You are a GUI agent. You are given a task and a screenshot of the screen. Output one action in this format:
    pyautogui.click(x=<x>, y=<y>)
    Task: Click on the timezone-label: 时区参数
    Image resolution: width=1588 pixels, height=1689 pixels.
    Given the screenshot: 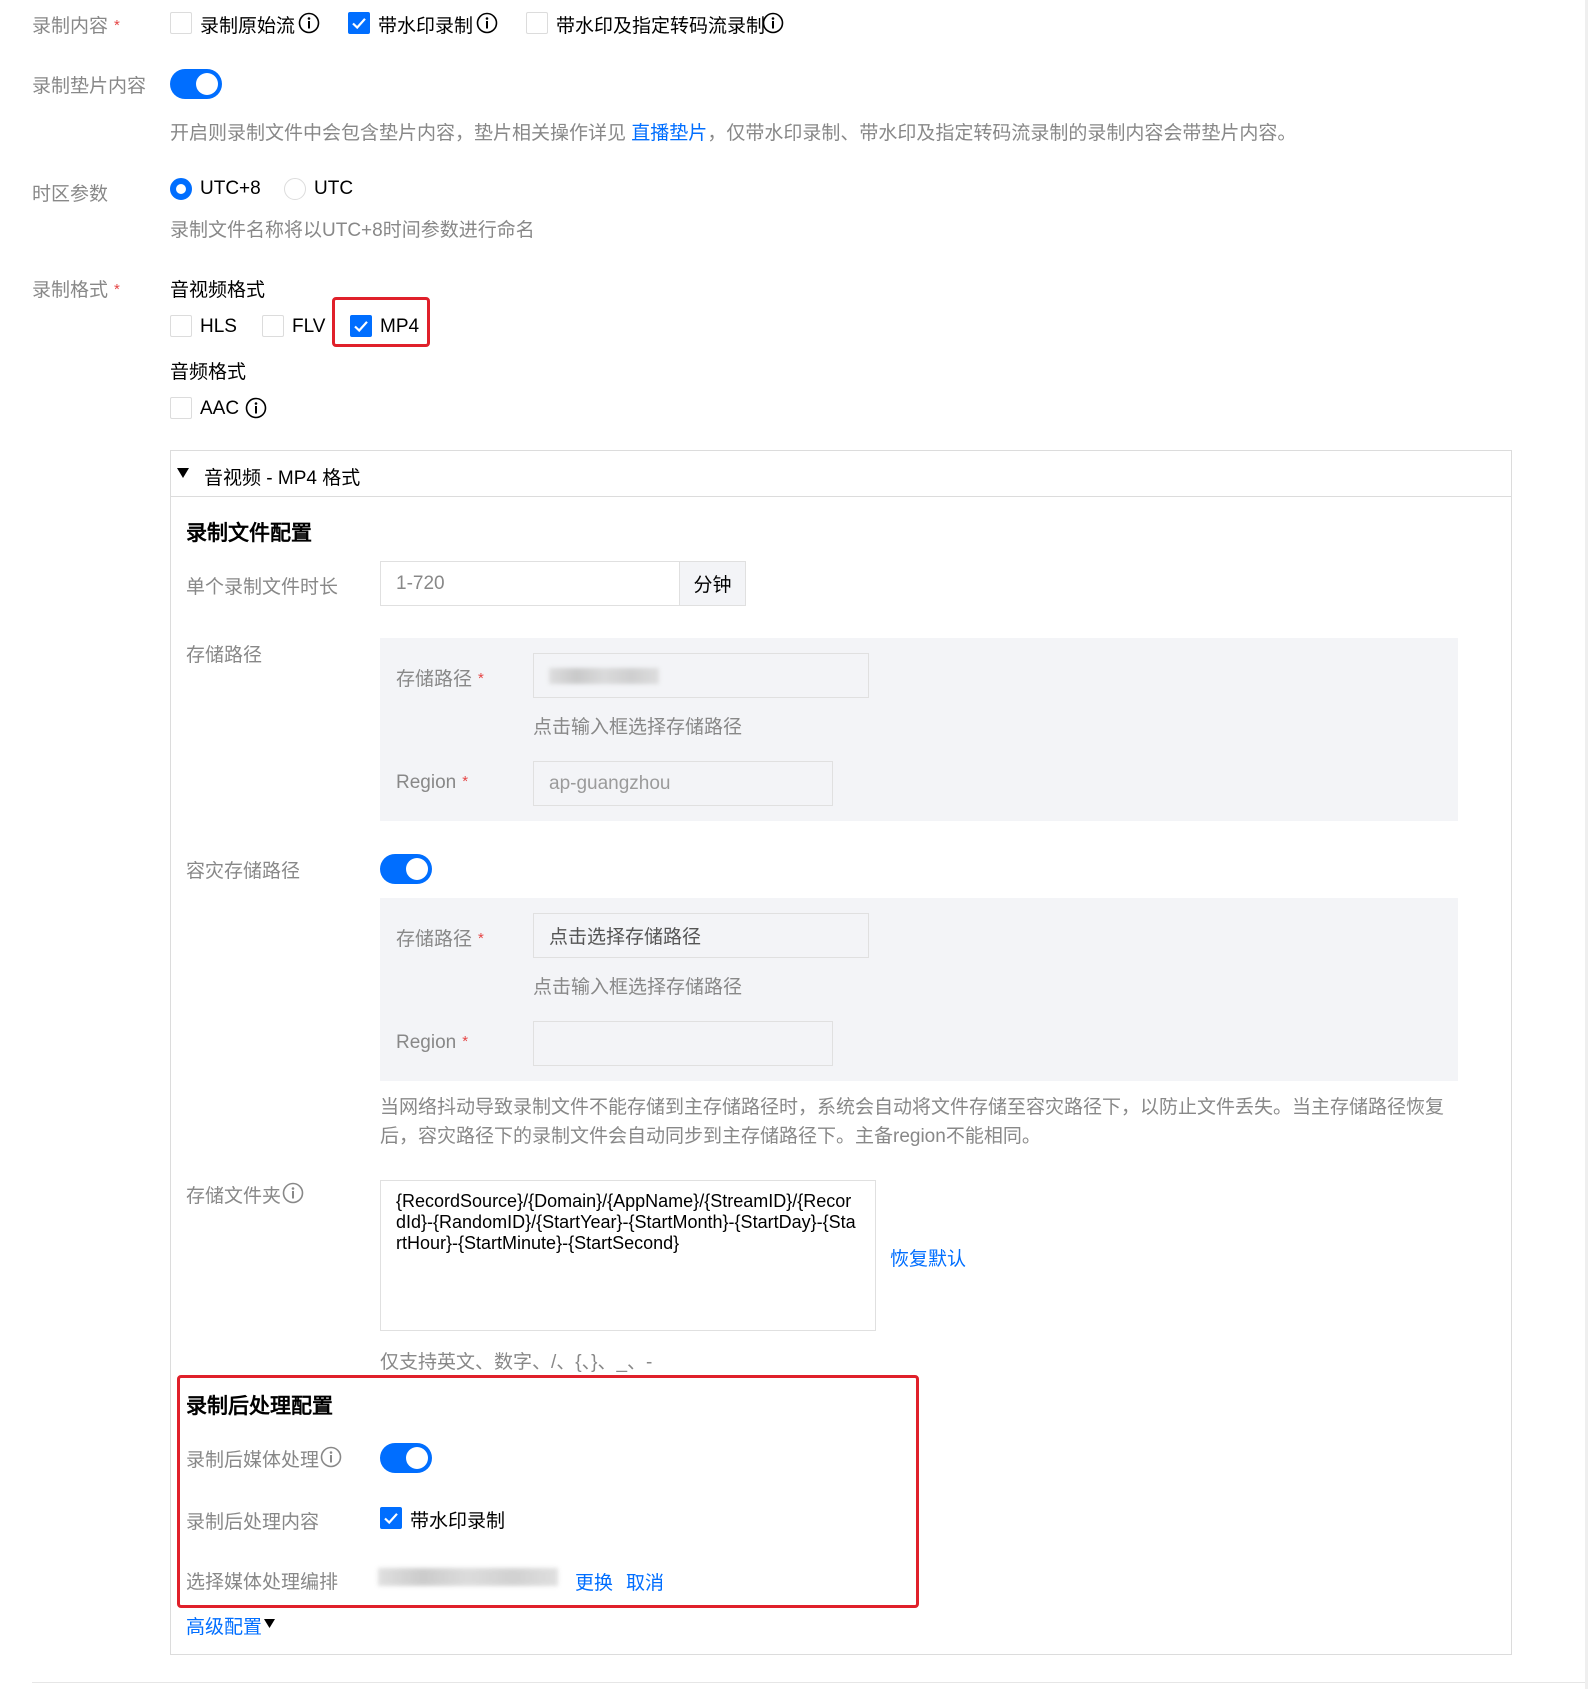 What is the action you would take?
    pyautogui.click(x=70, y=194)
    